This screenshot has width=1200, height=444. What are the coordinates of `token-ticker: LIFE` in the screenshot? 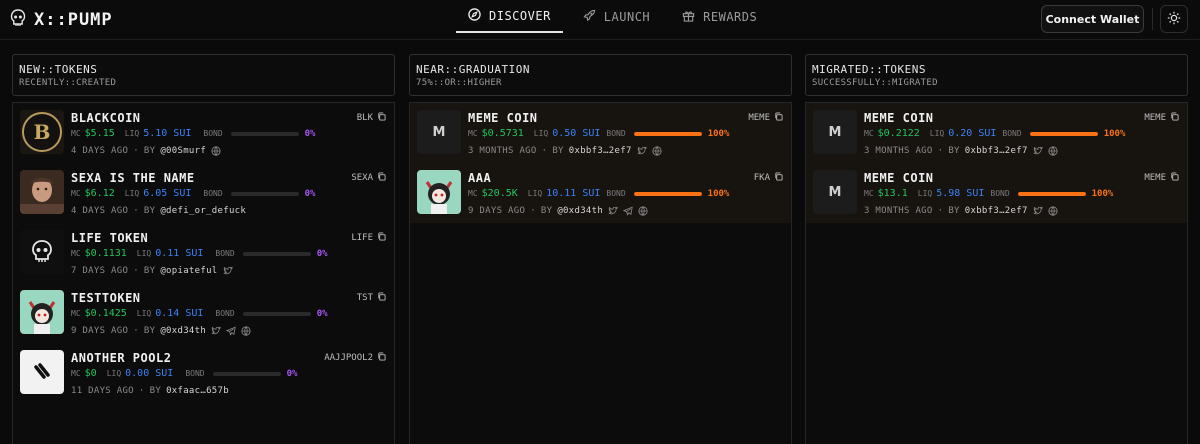 It's located at (368, 238).